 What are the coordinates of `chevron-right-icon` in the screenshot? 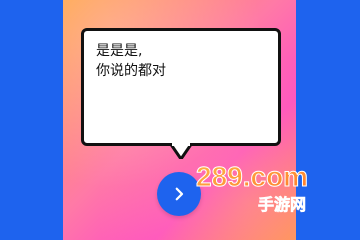 It's located at (179, 194).